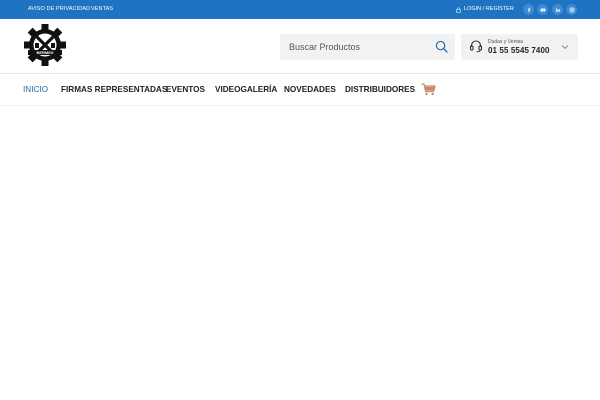 The image size is (600, 400). I want to click on site-logo: BERMEX, so click(45, 45).